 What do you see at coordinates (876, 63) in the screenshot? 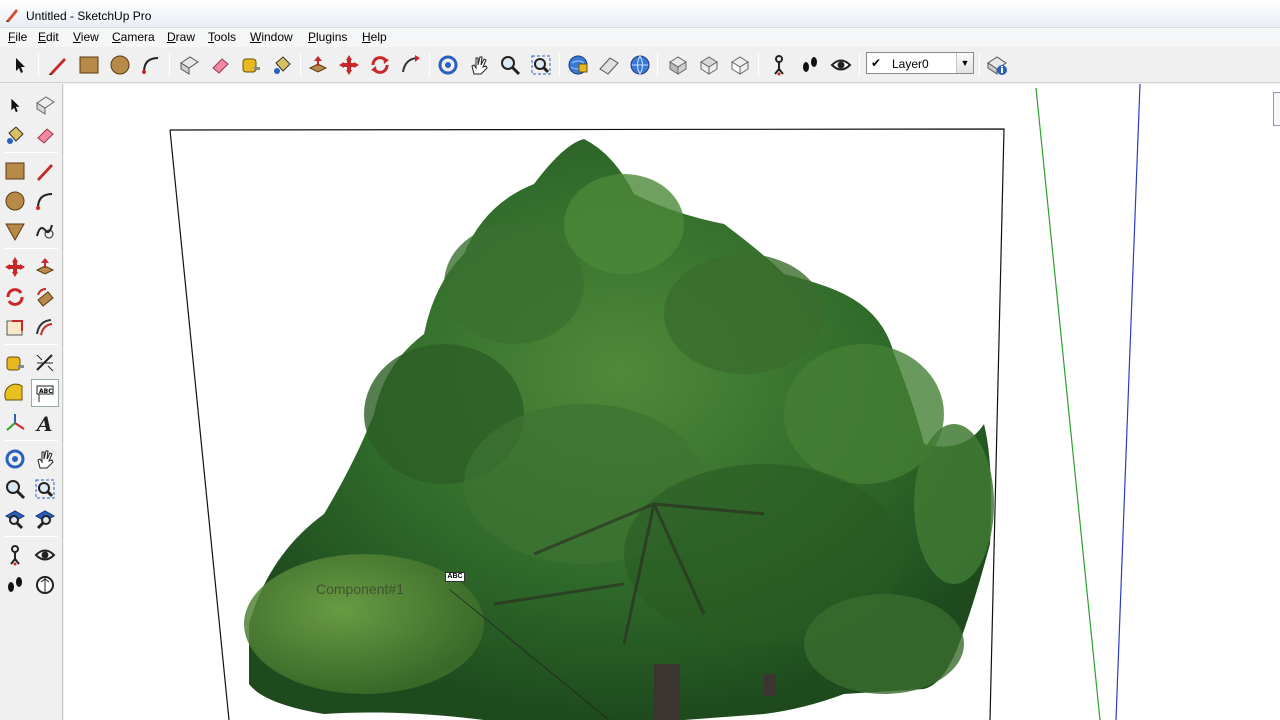
I see `layer-visible-check: ✔` at bounding box center [876, 63].